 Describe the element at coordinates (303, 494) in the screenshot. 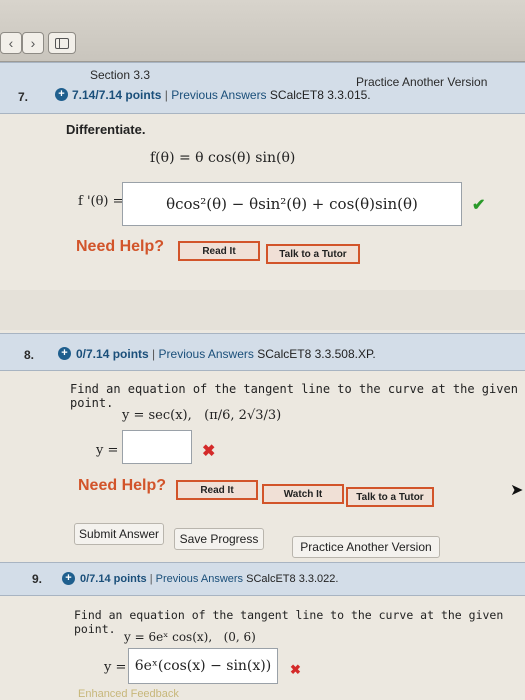

I see `watch-it-button: Watch It` at that location.